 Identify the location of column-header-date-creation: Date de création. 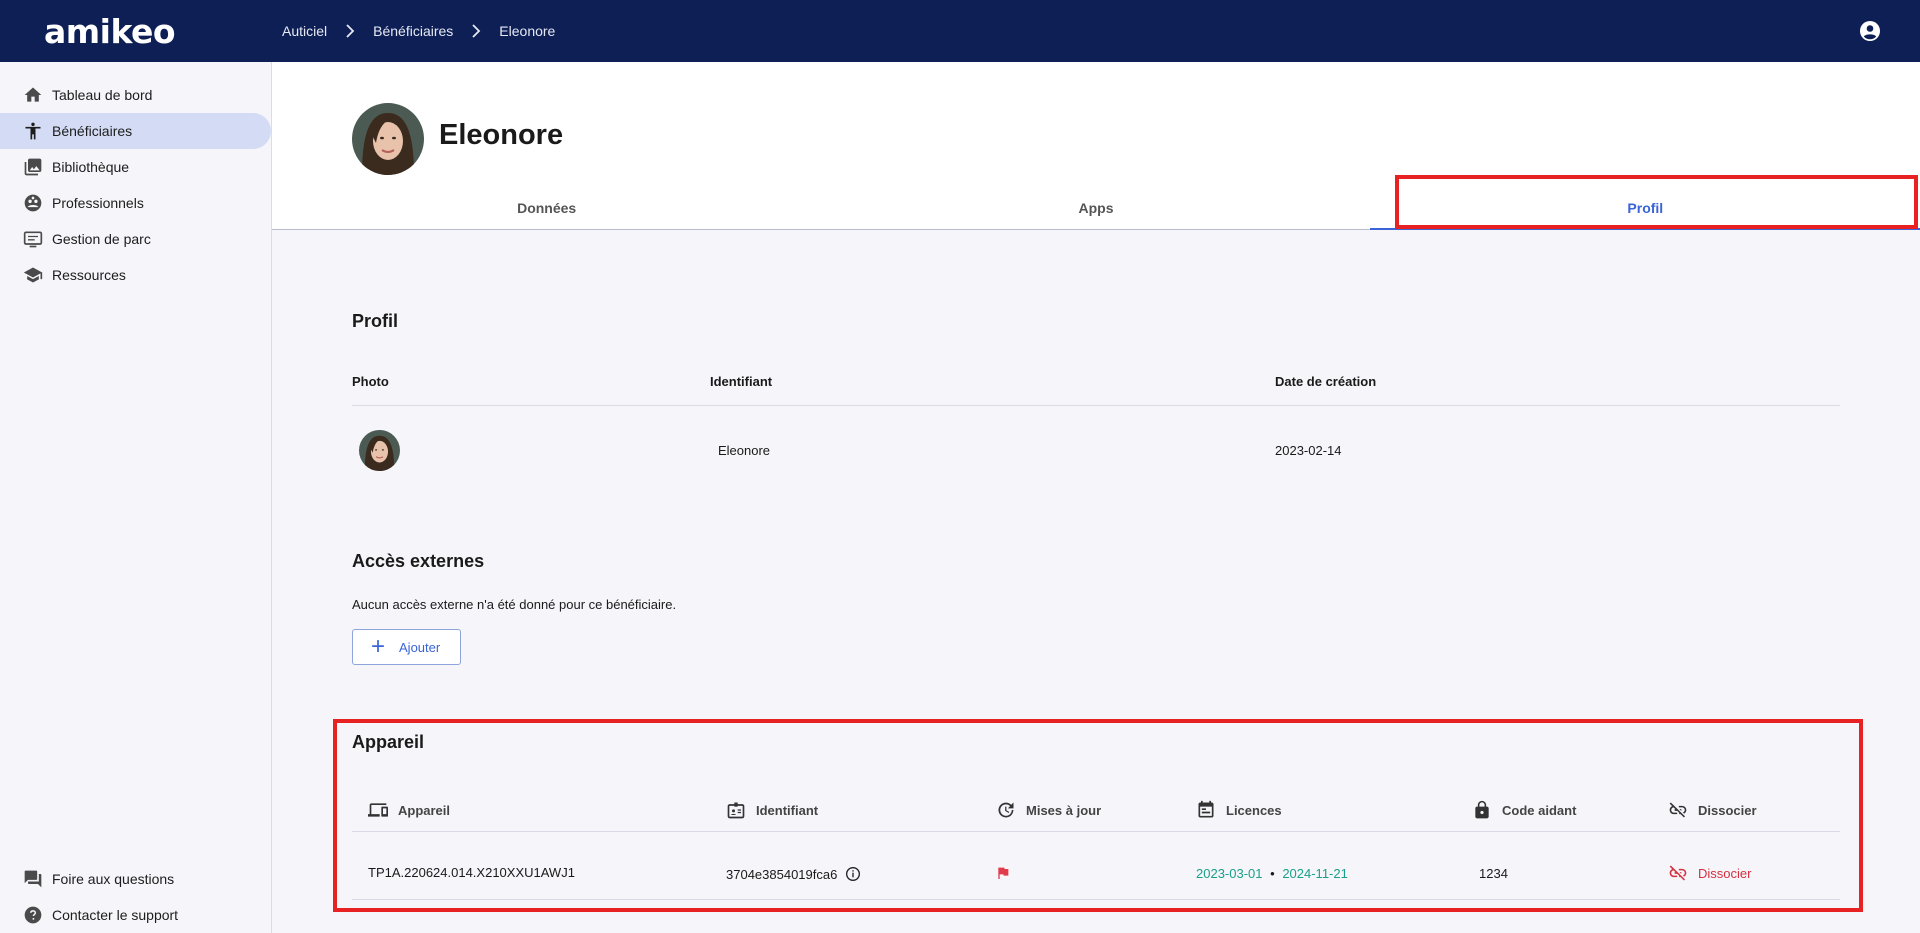
(1326, 381).